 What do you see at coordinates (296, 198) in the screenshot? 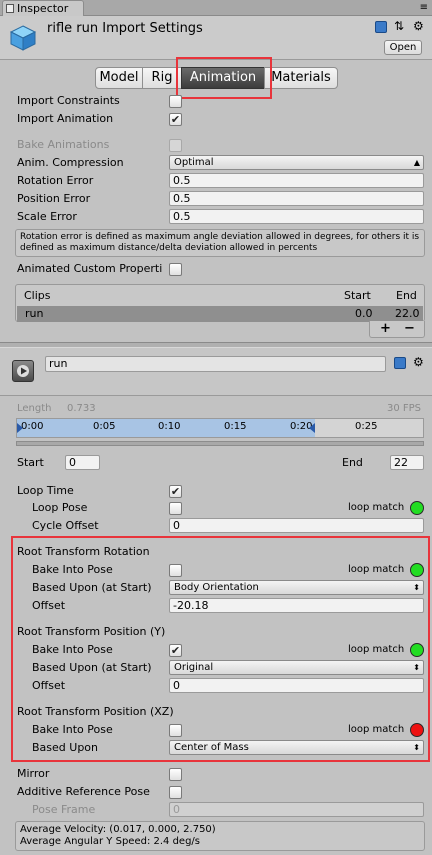
I see `position-error-field: 0.5` at bounding box center [296, 198].